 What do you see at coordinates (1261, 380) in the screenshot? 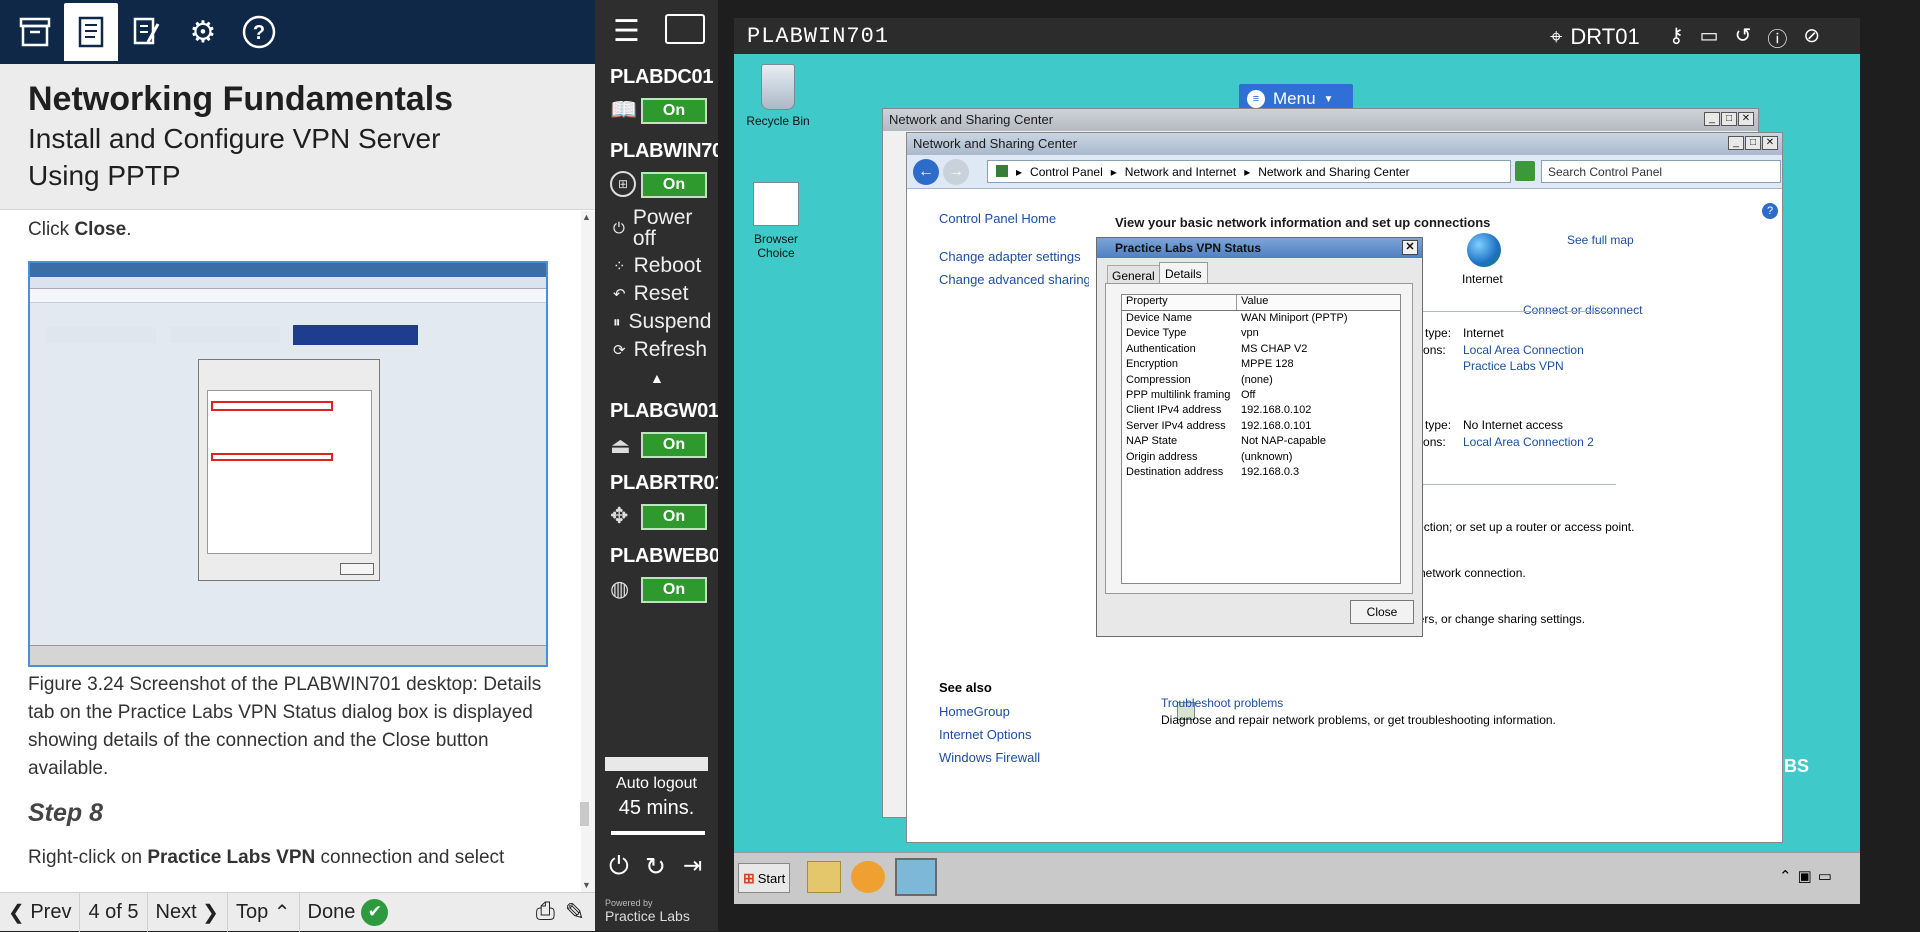
I see `detail-row: Compression (none)` at bounding box center [1261, 380].